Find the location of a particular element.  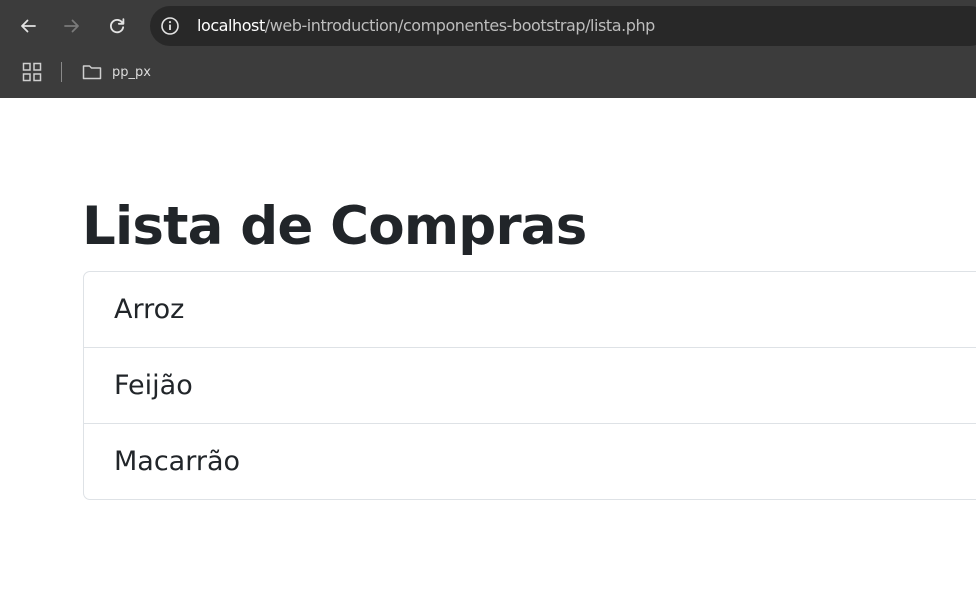

list-item: Feijão is located at coordinates (530, 386).